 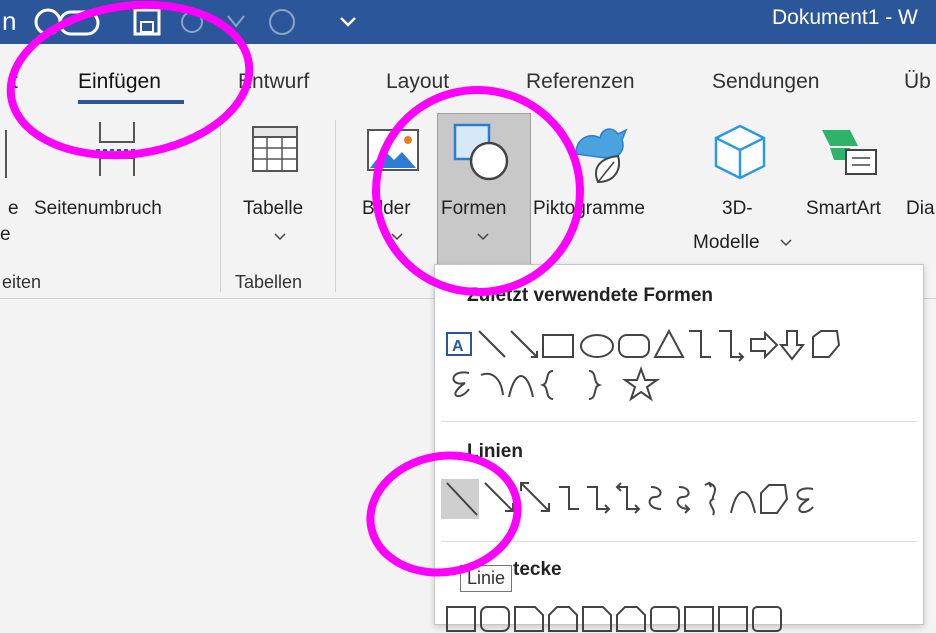 What do you see at coordinates (148, 21) in the screenshot?
I see `save-icon` at bounding box center [148, 21].